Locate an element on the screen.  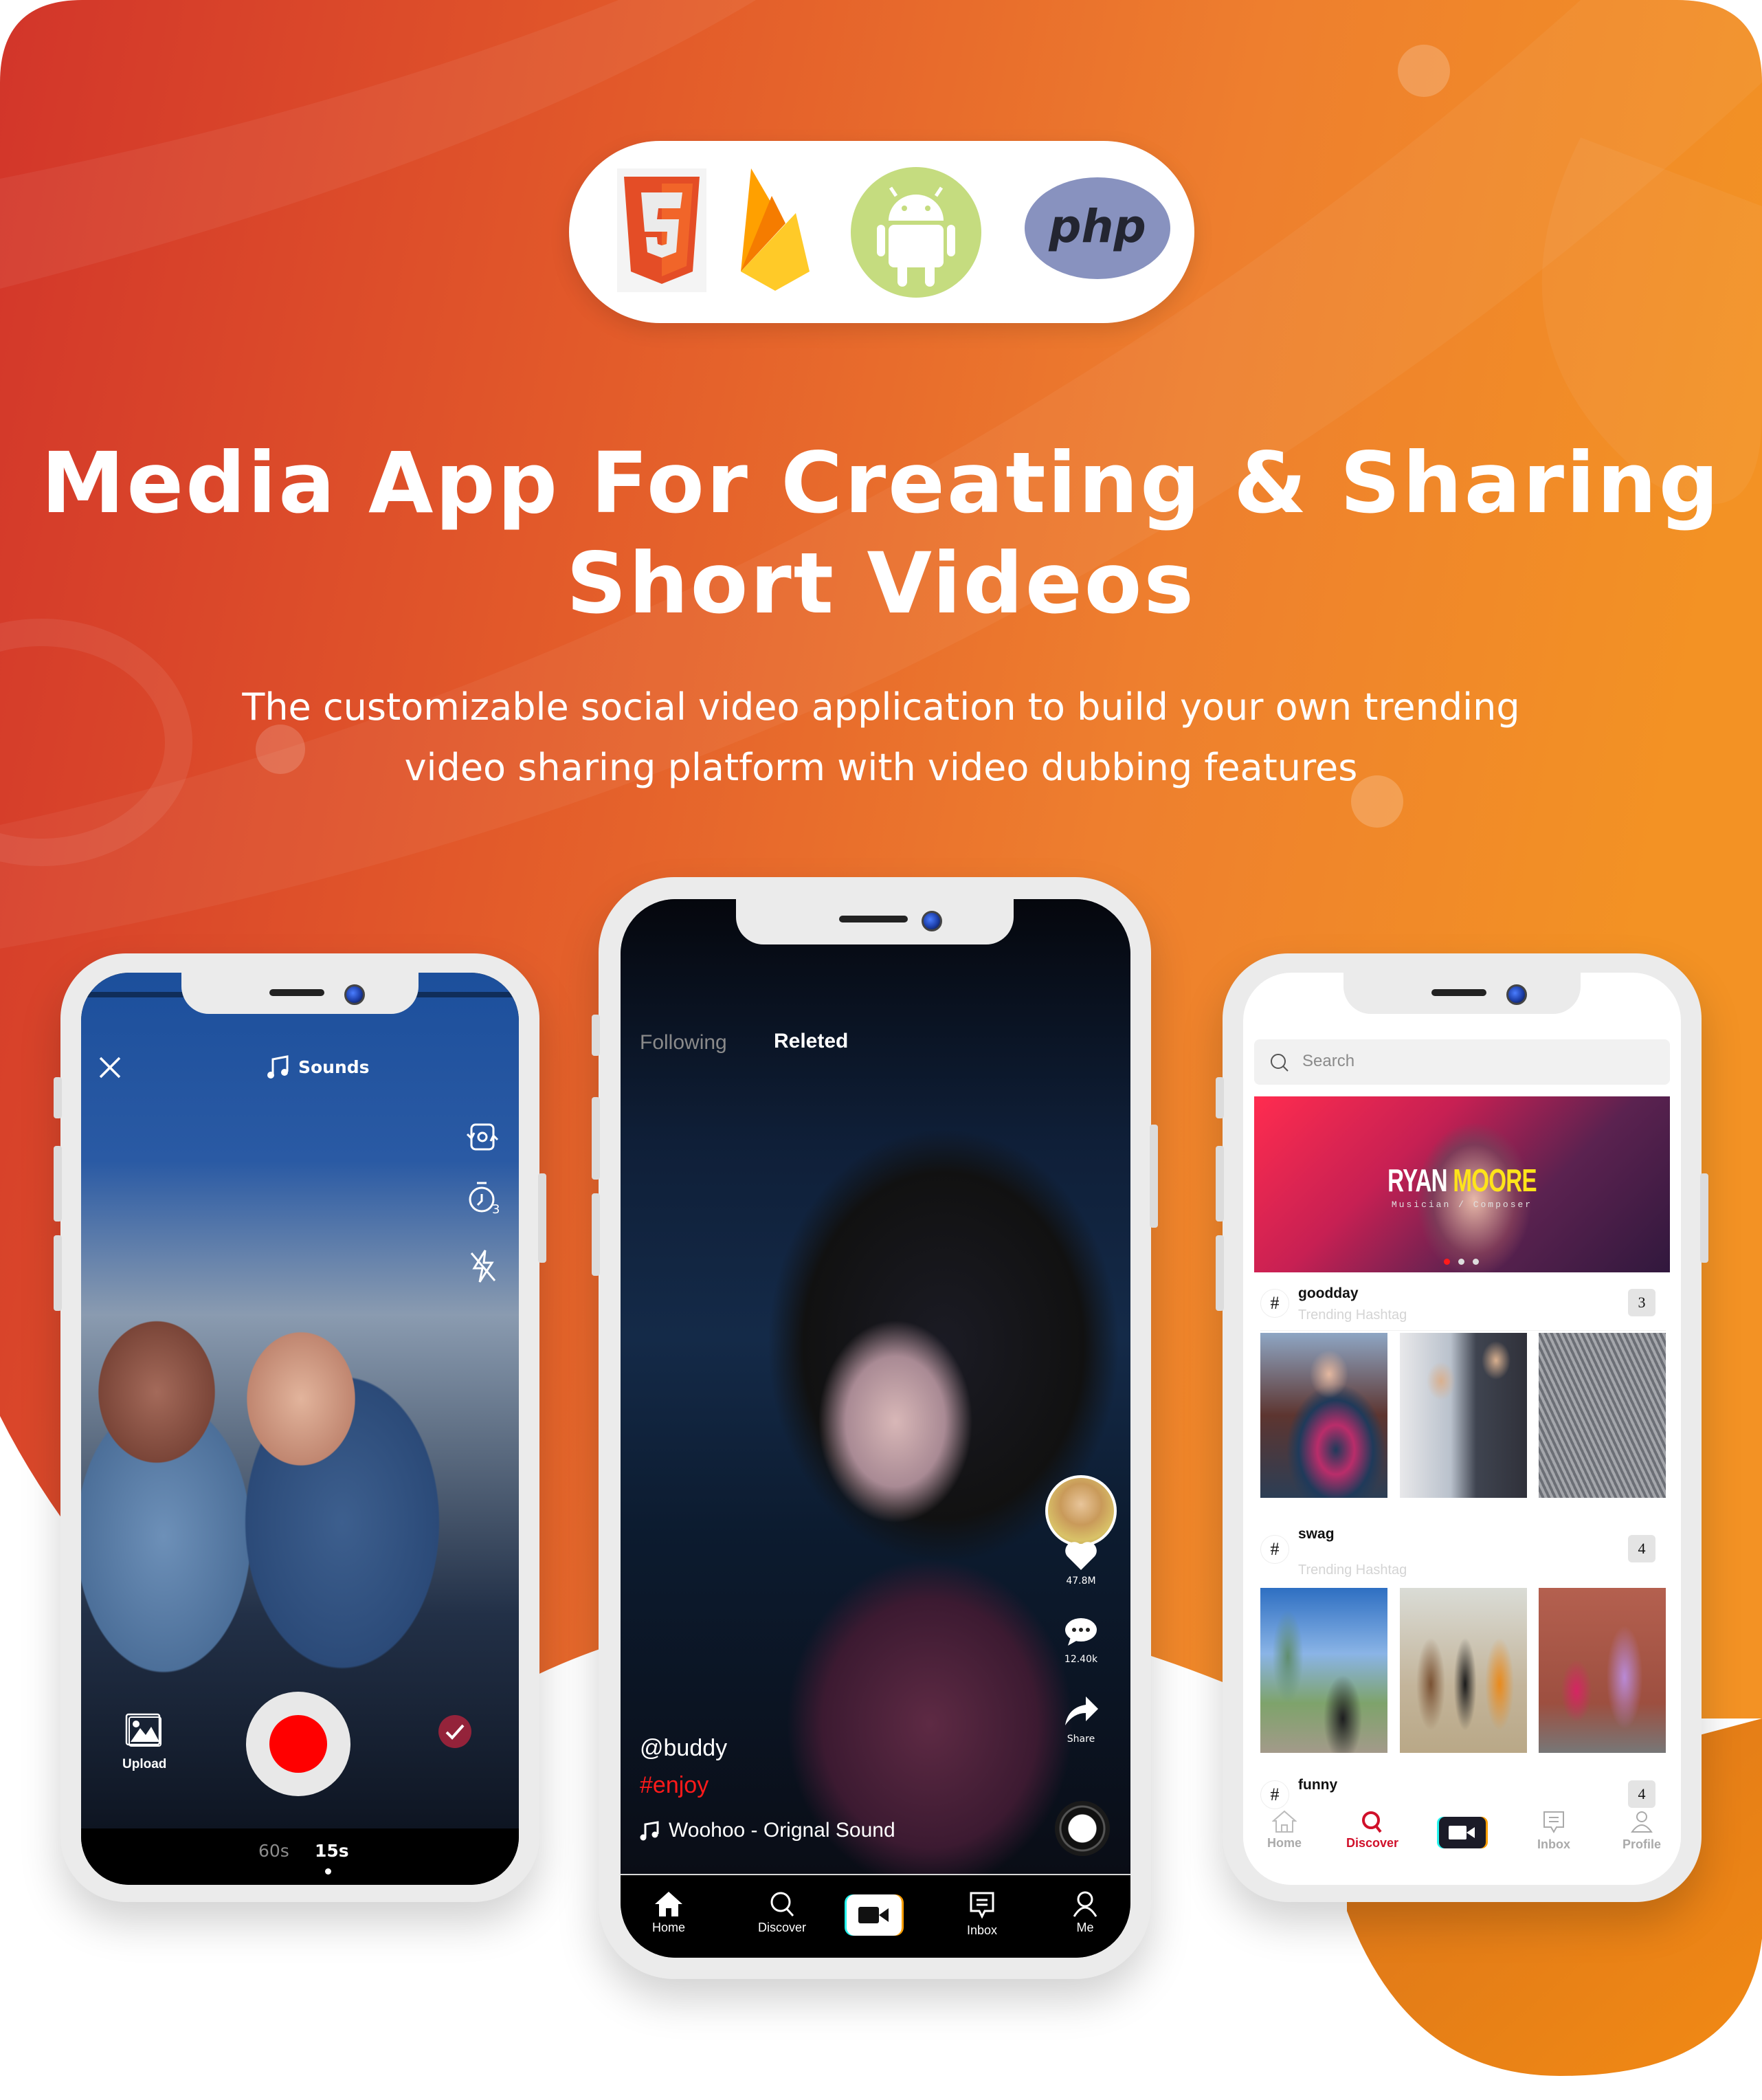
share-button: Share is located at coordinates (1081, 1719).